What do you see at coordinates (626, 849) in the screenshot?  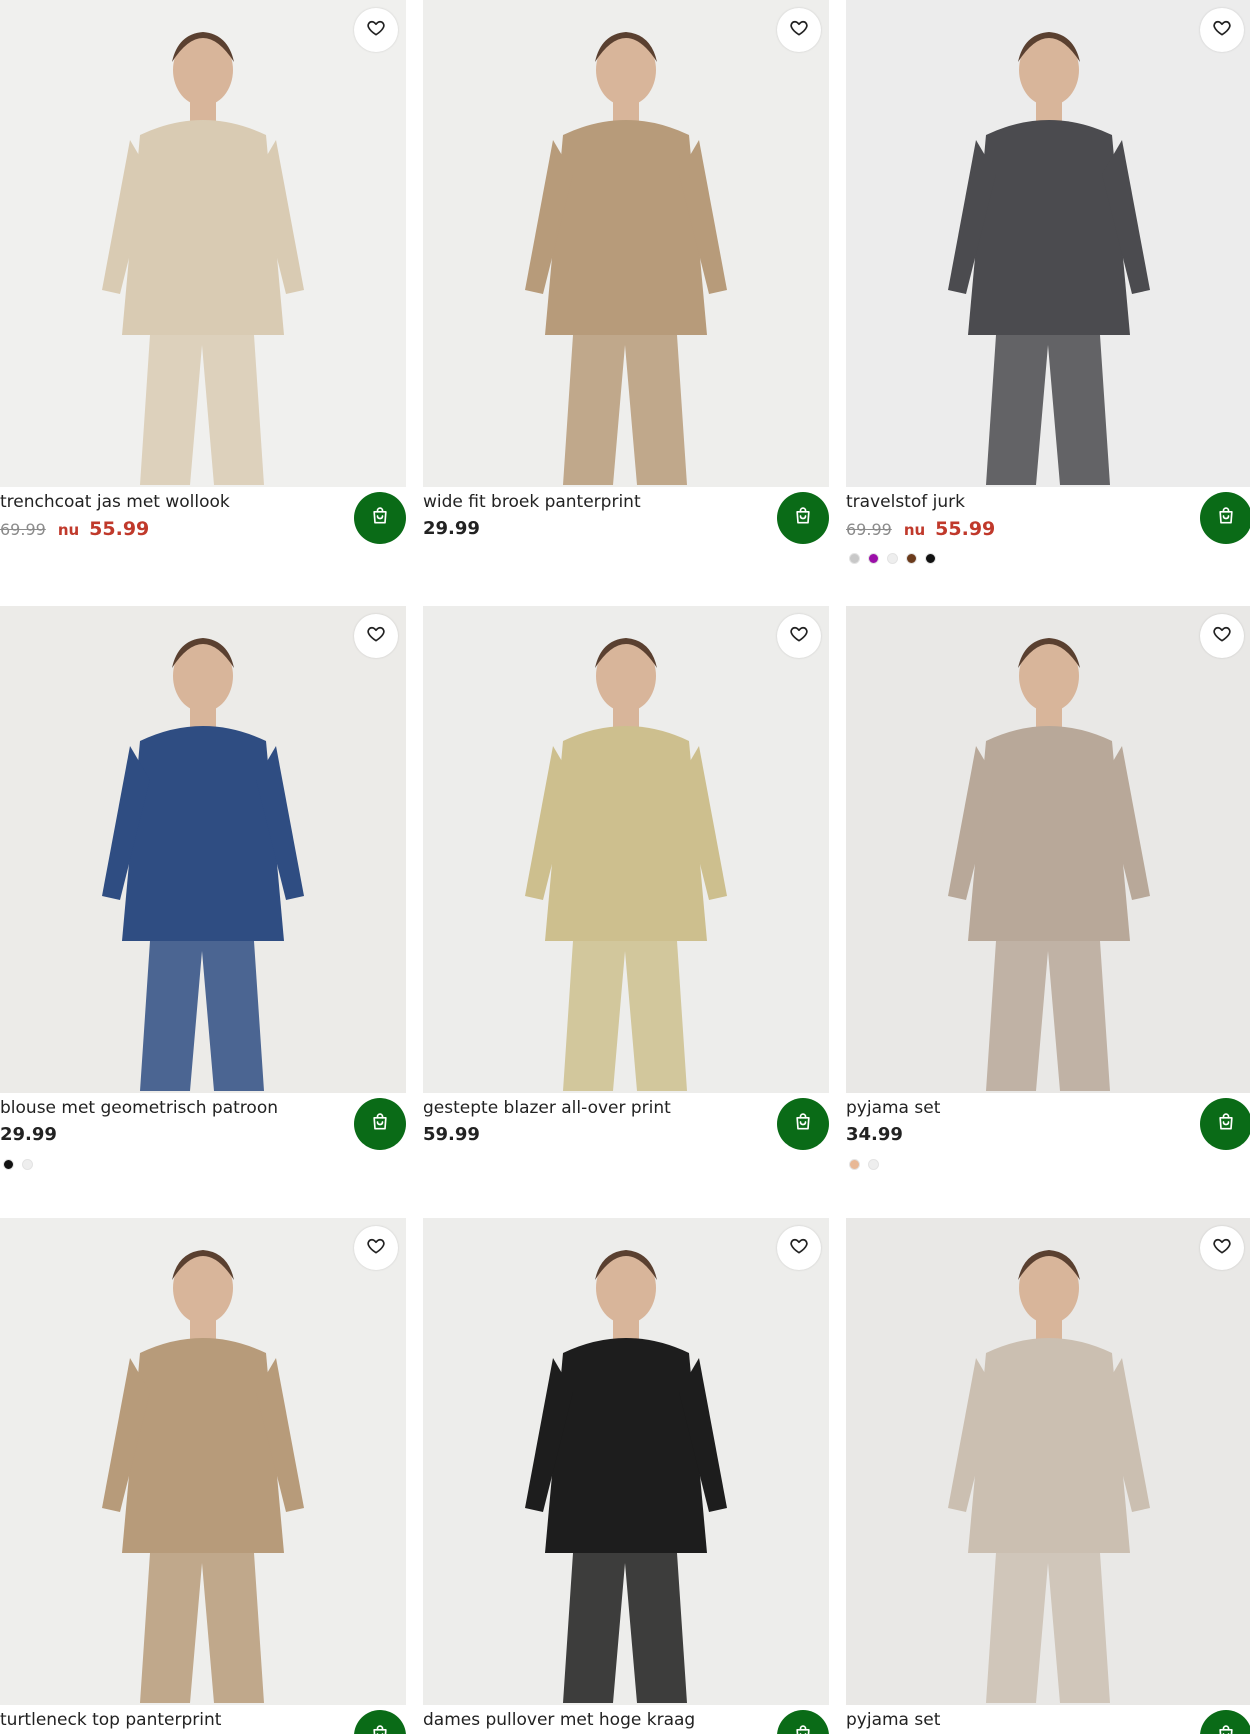 I see `printed-blazer-photo` at bounding box center [626, 849].